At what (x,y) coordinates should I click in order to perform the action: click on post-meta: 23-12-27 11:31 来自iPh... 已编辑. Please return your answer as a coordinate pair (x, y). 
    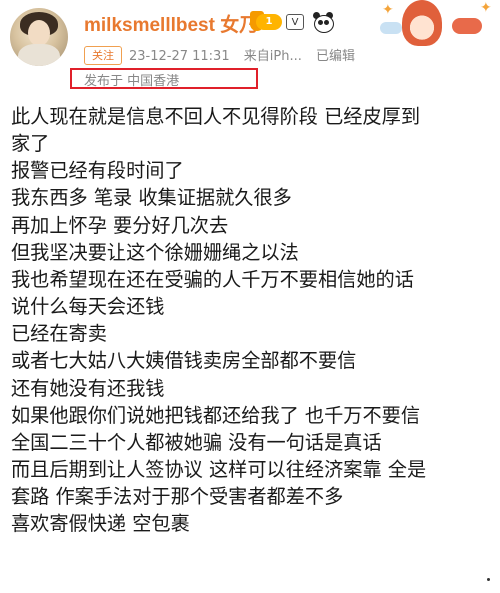
    Looking at the image, I should click on (247, 54).